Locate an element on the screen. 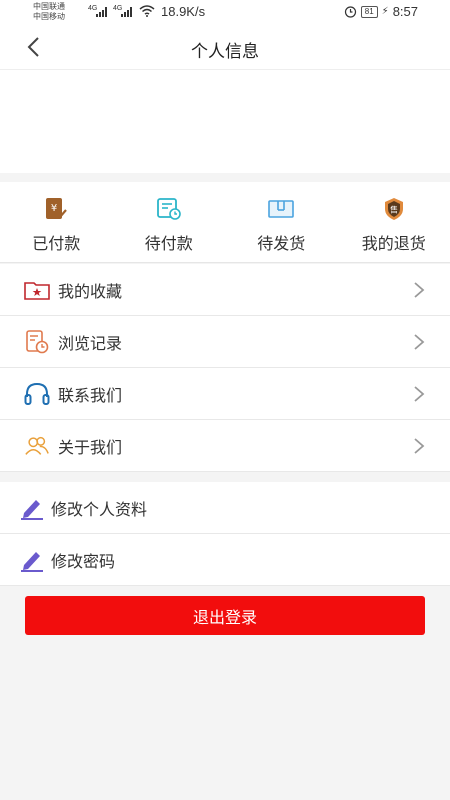 The height and width of the screenshot is (800, 450). pending-payment-icon is located at coordinates (169, 209).